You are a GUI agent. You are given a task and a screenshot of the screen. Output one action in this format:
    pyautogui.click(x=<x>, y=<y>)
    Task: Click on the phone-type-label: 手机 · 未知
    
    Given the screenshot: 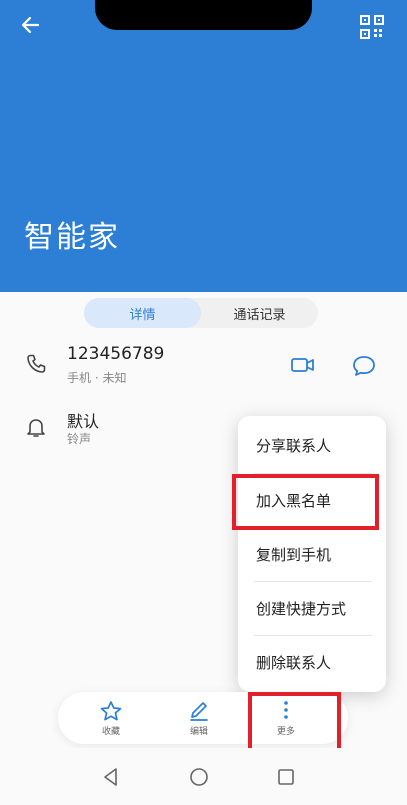 What is the action you would take?
    pyautogui.click(x=97, y=378)
    